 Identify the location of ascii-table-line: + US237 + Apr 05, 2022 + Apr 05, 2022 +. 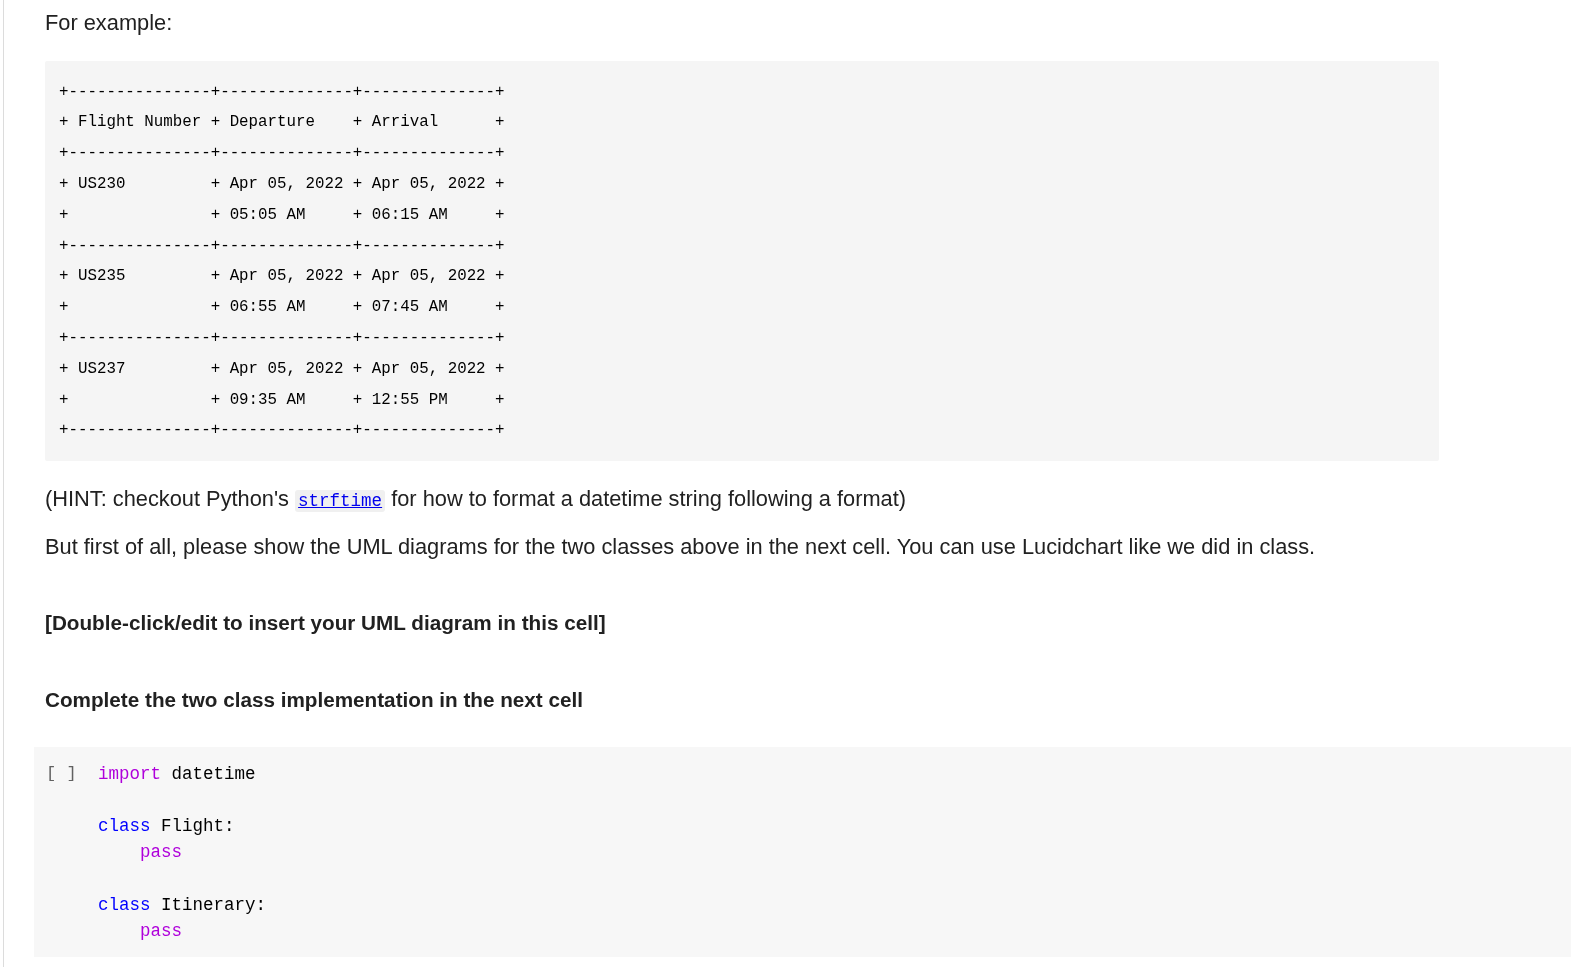
(282, 369).